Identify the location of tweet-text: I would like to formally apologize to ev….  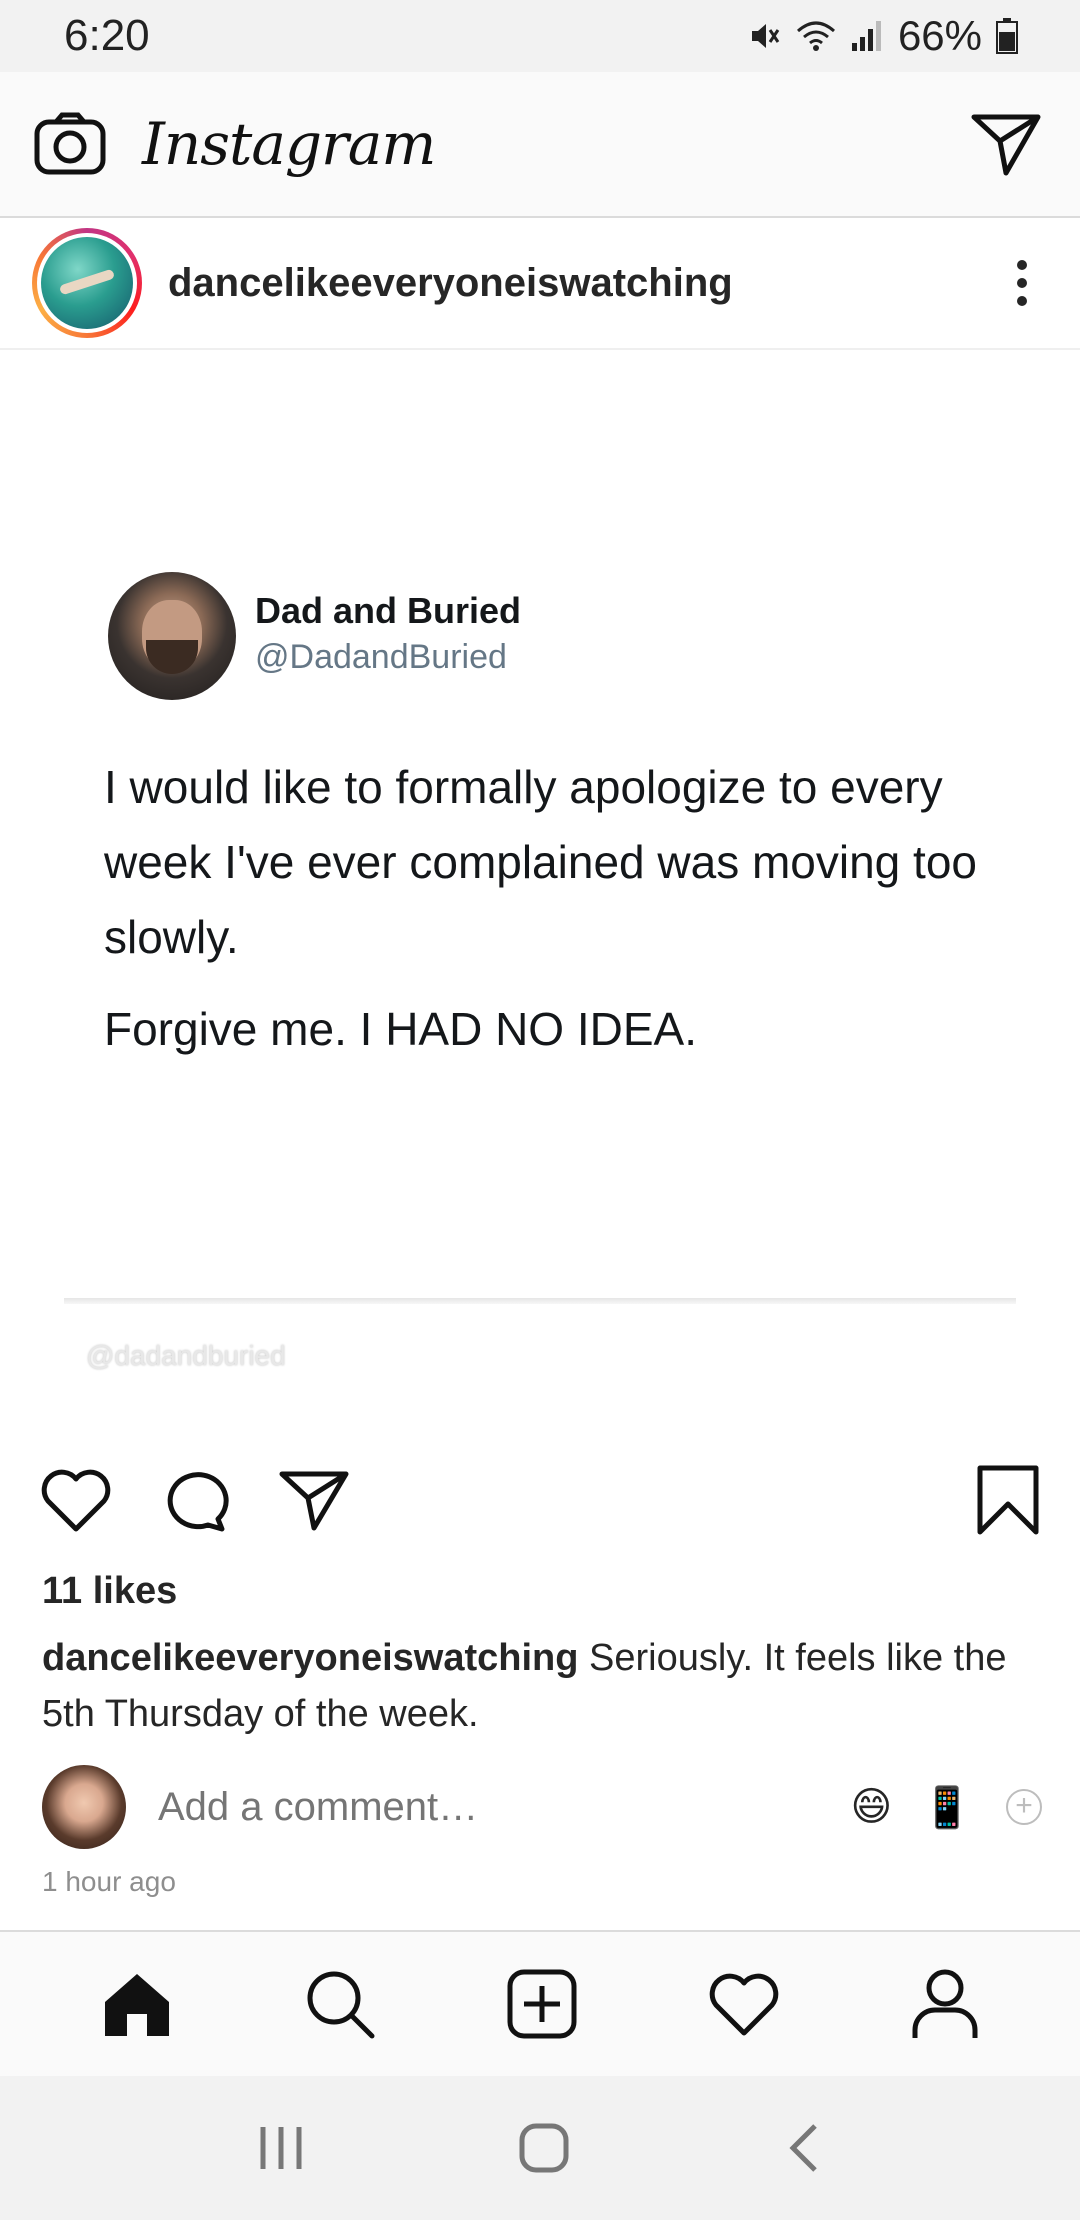
(540, 862).